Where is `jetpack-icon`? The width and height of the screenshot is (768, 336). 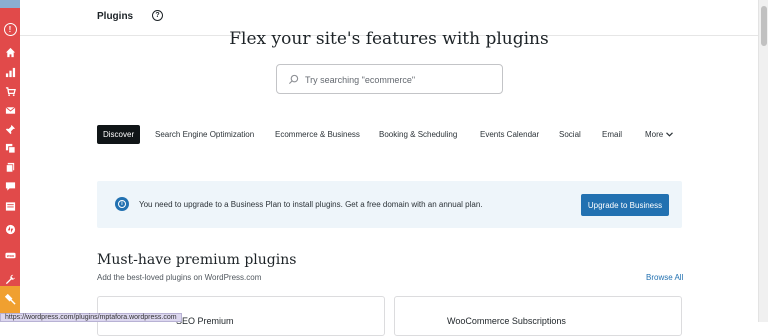
jetpack-icon is located at coordinates (10, 229).